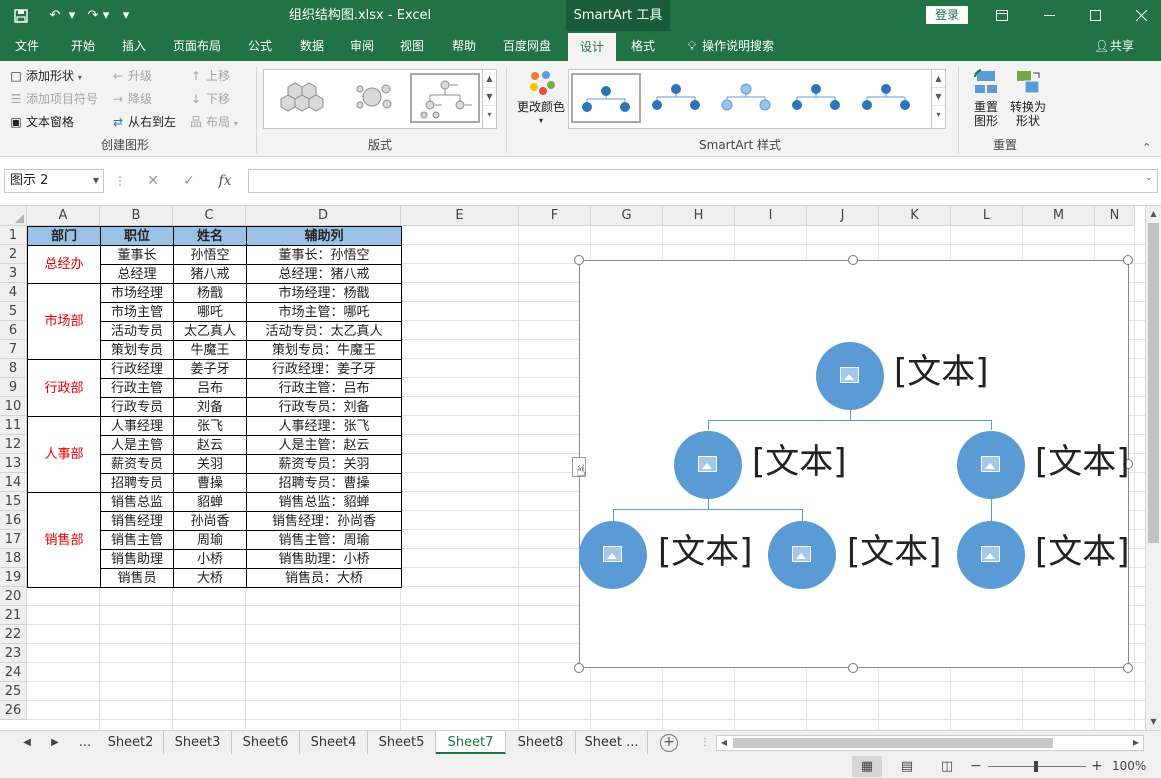 Image resolution: width=1161 pixels, height=778 pixels. What do you see at coordinates (210, 293) in the screenshot?
I see `name-cell: 杨戬` at bounding box center [210, 293].